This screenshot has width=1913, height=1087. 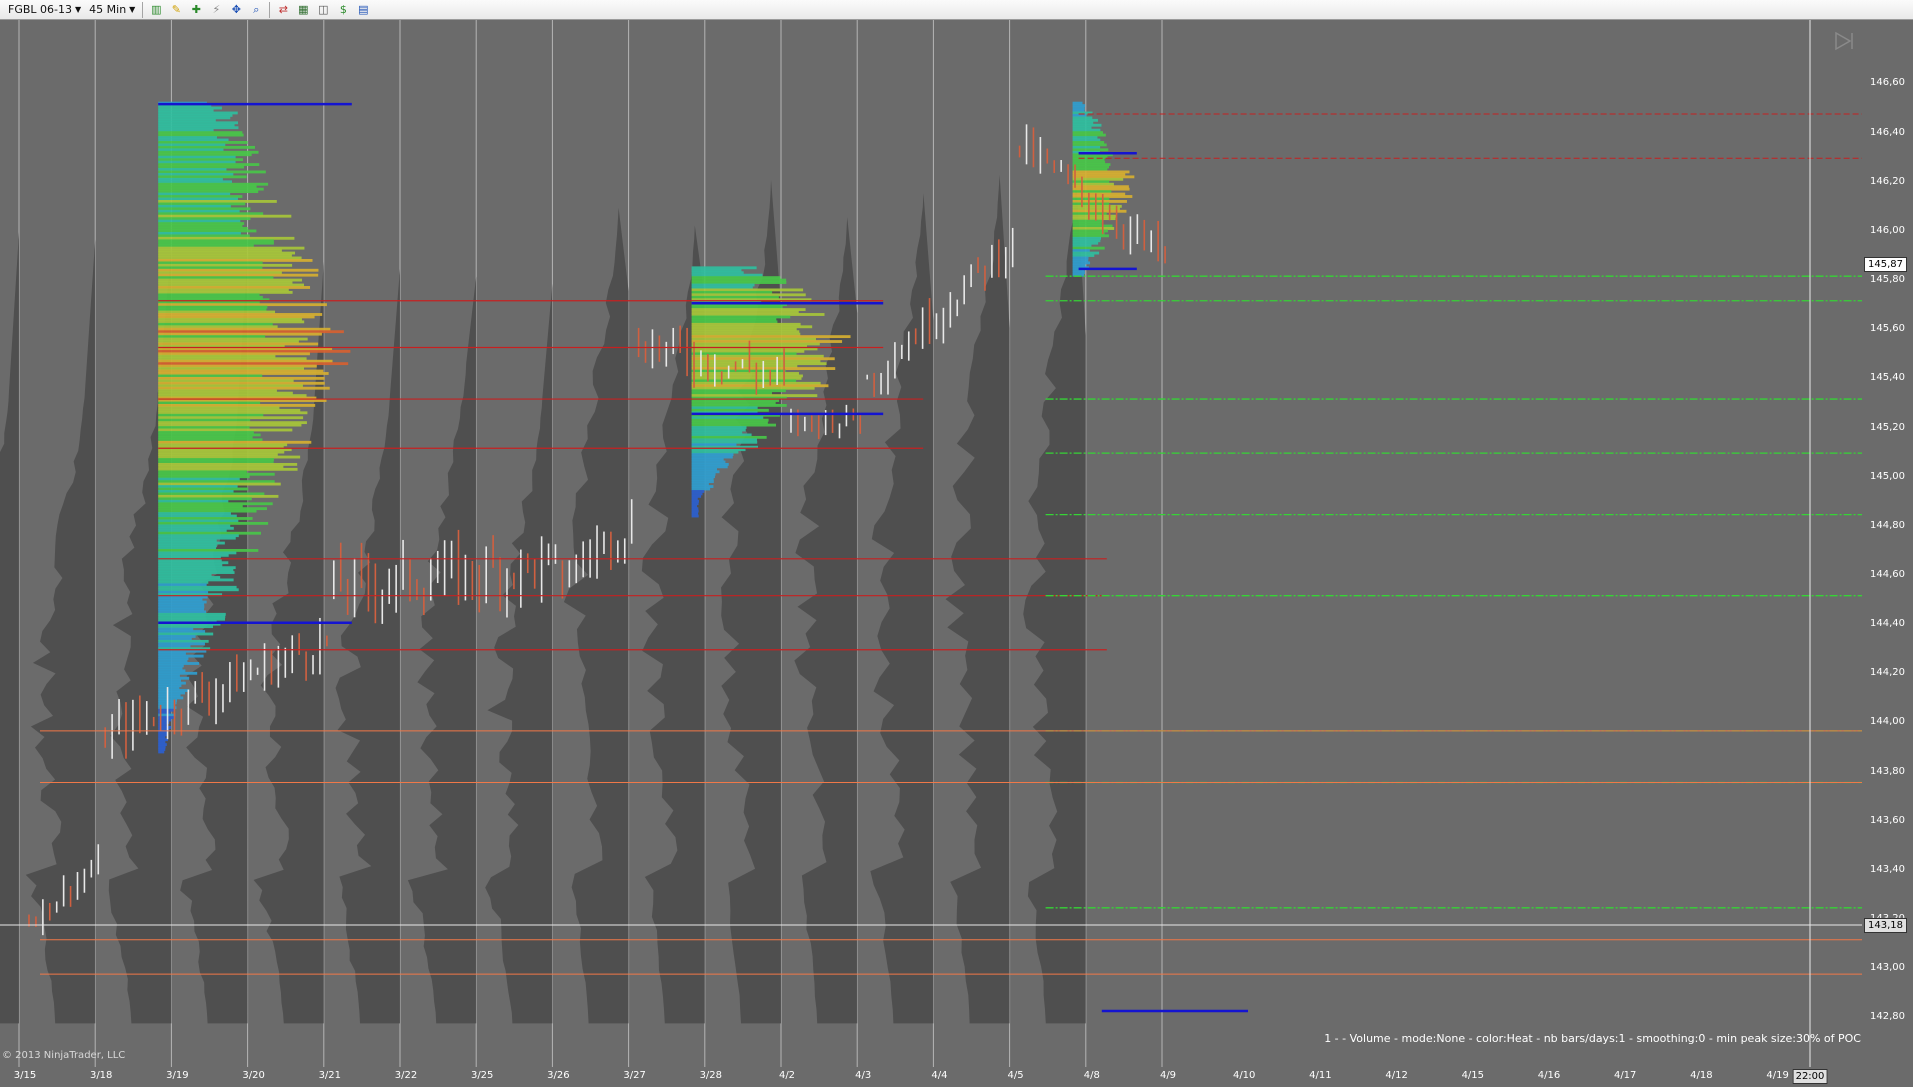 I want to click on scroll-to-end-button, so click(x=1844, y=41).